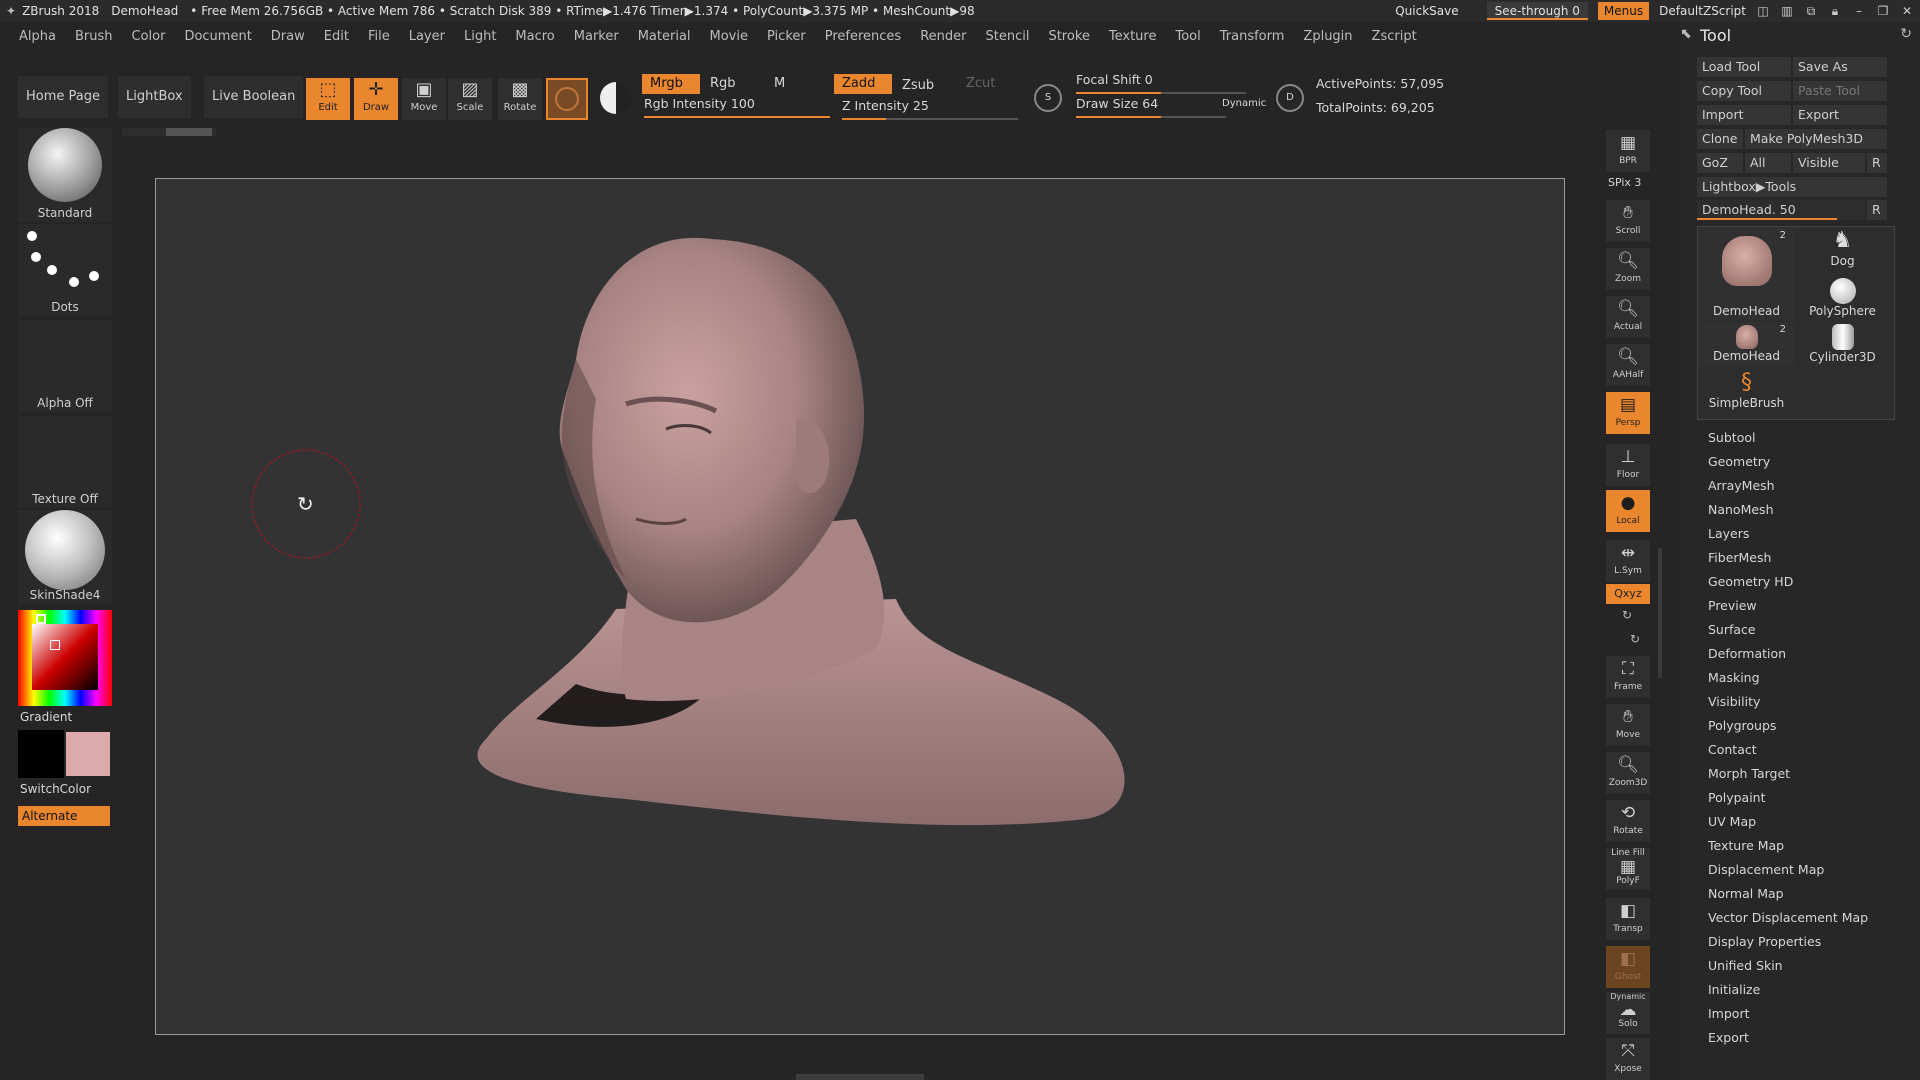 Image resolution: width=1920 pixels, height=1080 pixels. I want to click on menu-stencil: Stencil, so click(1007, 36).